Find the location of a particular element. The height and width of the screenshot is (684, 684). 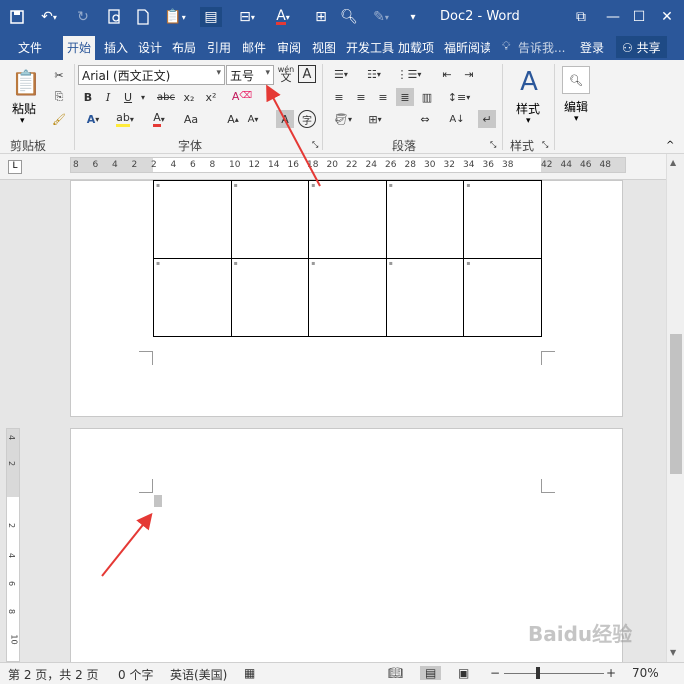

restore-ribbon-icon: ⧉ is located at coordinates (581, 17).